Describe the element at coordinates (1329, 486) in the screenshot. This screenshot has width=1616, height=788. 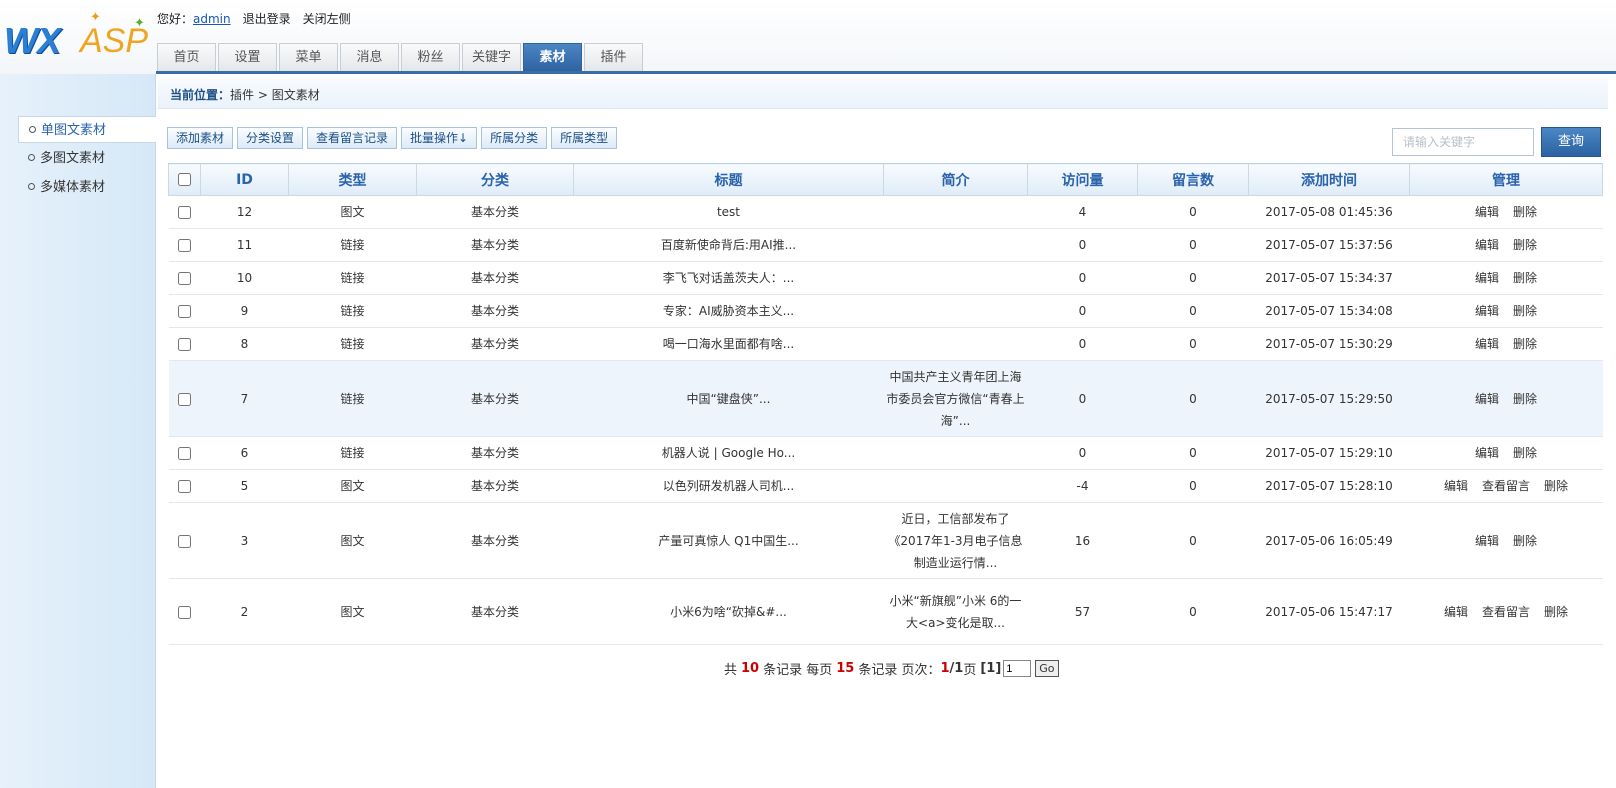
I see `cell-time: 2017-05-07 15:28:10` at that location.